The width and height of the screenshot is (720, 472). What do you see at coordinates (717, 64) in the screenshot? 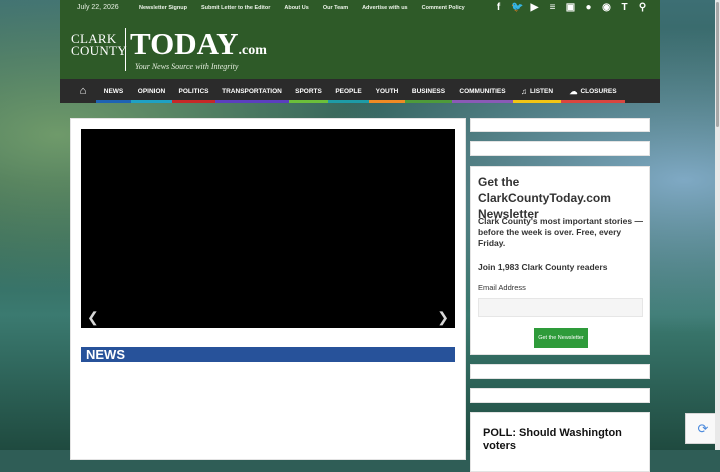
I see `scrollbar-thumb` at bounding box center [717, 64].